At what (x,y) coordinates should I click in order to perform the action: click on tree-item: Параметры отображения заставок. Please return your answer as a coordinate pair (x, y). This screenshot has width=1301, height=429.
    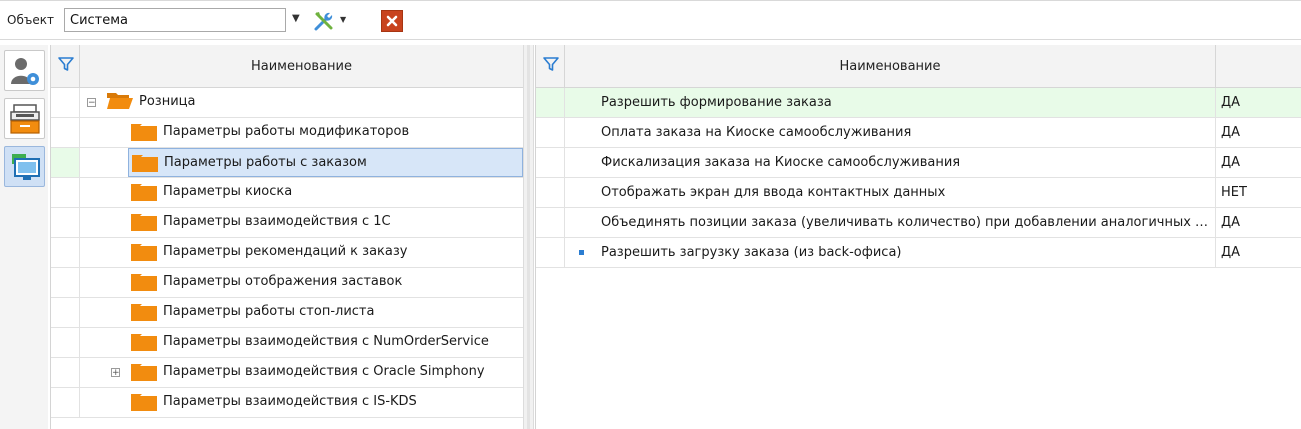
    Looking at the image, I should click on (325, 282).